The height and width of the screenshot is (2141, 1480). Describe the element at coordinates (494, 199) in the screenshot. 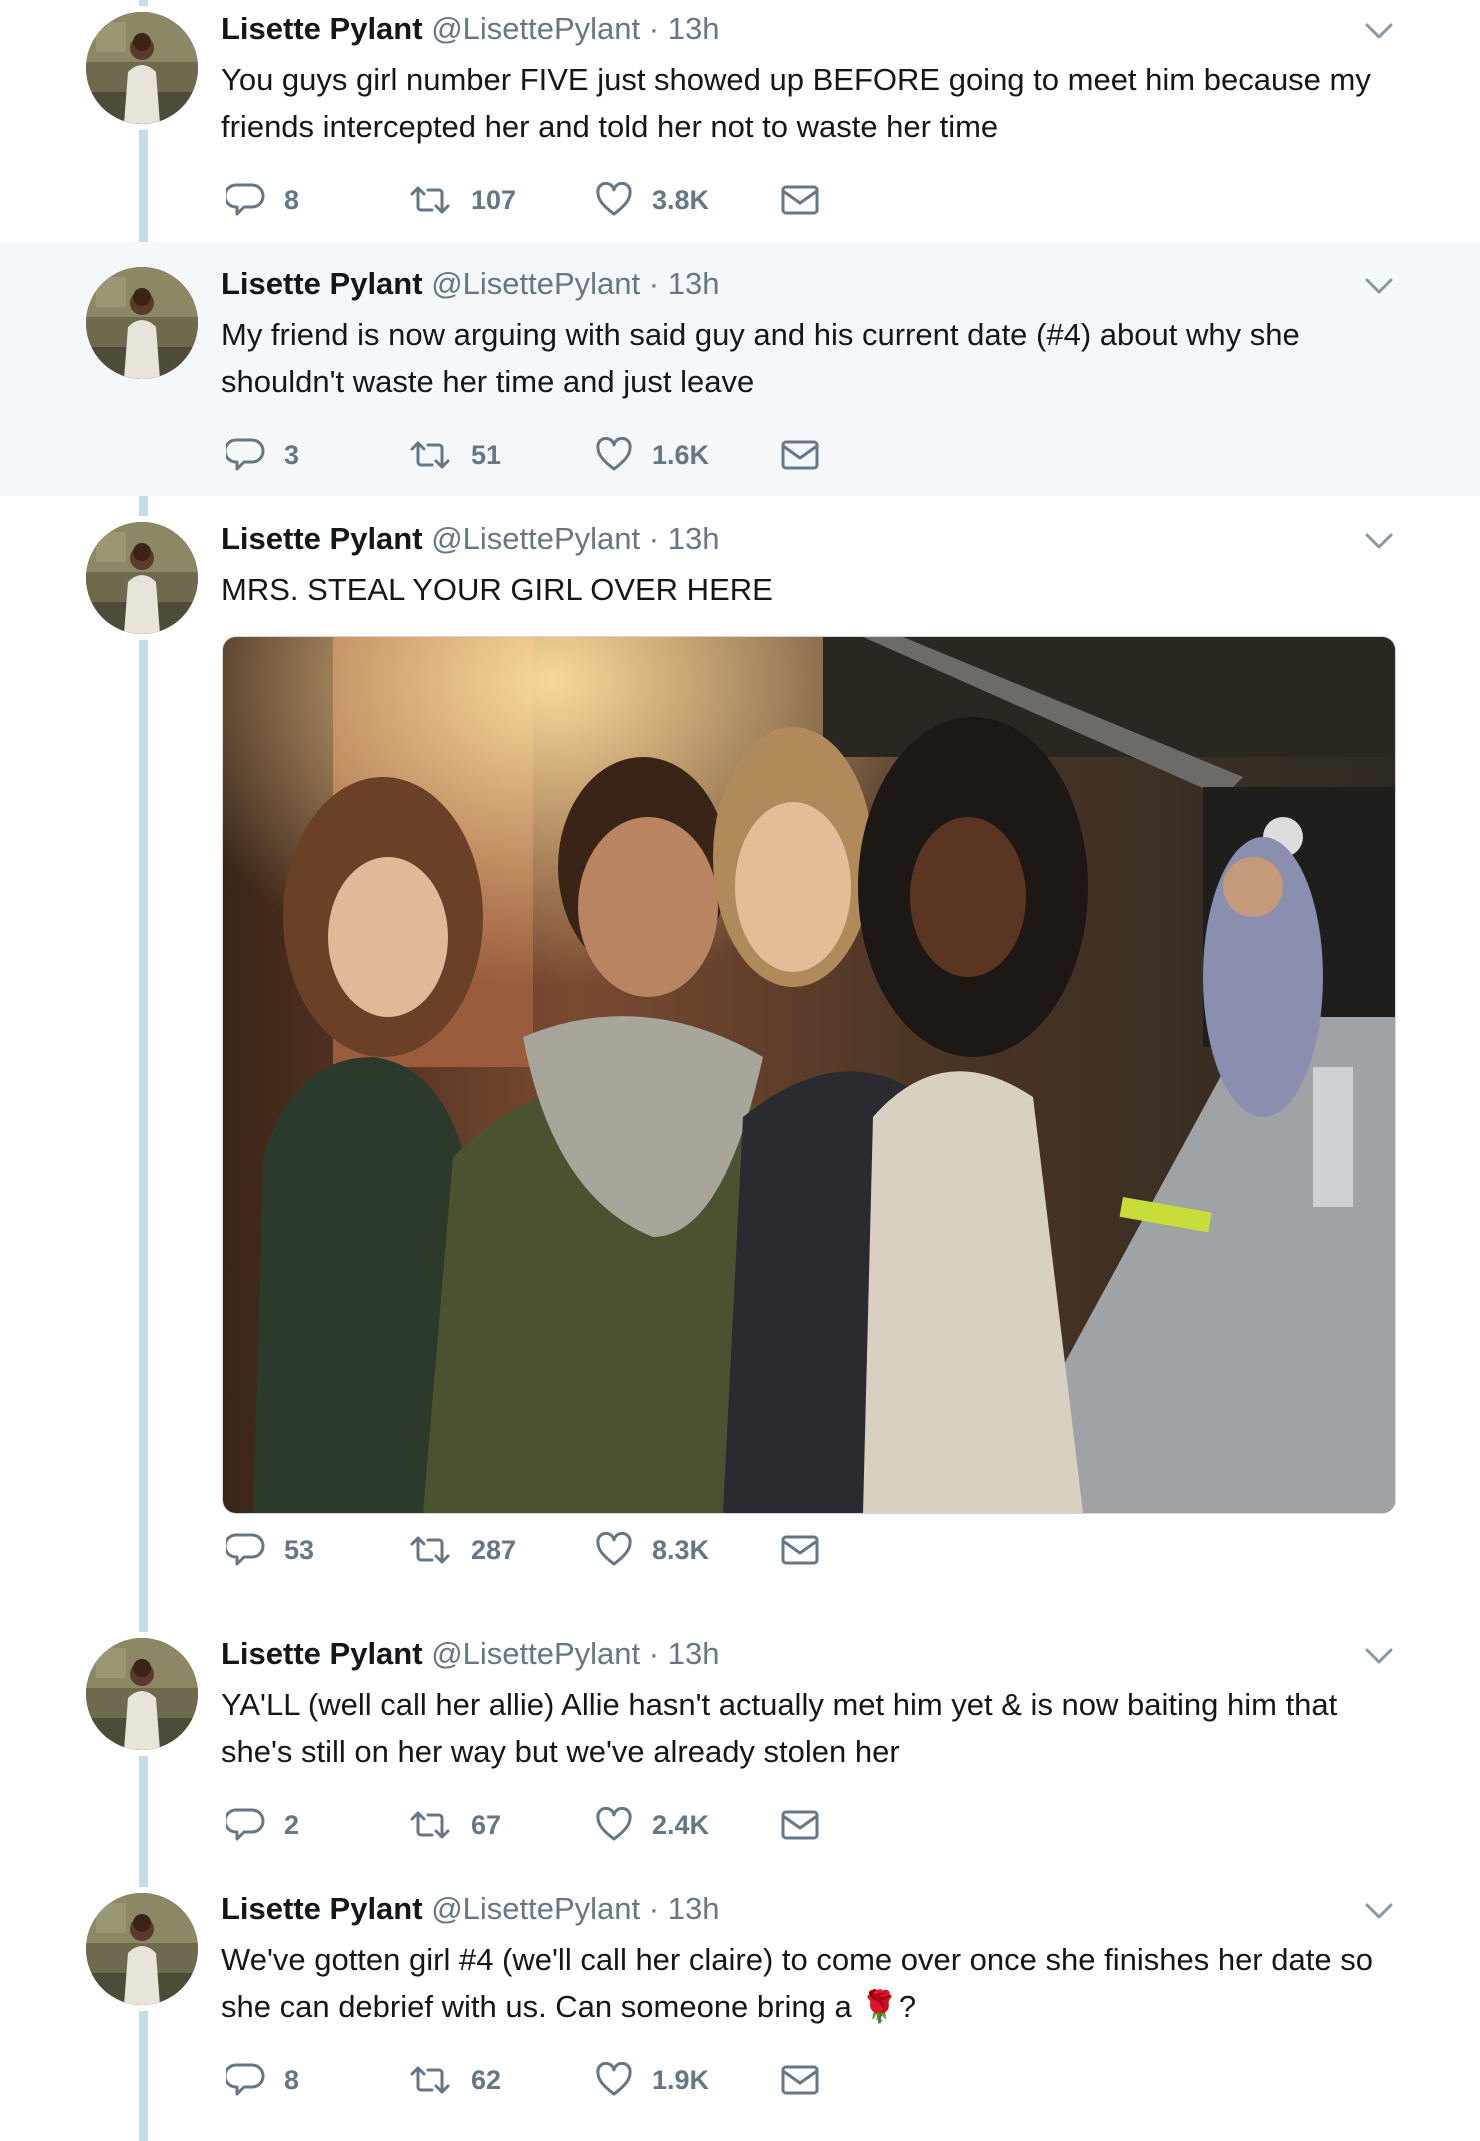

I see `retweet-count: 107` at that location.